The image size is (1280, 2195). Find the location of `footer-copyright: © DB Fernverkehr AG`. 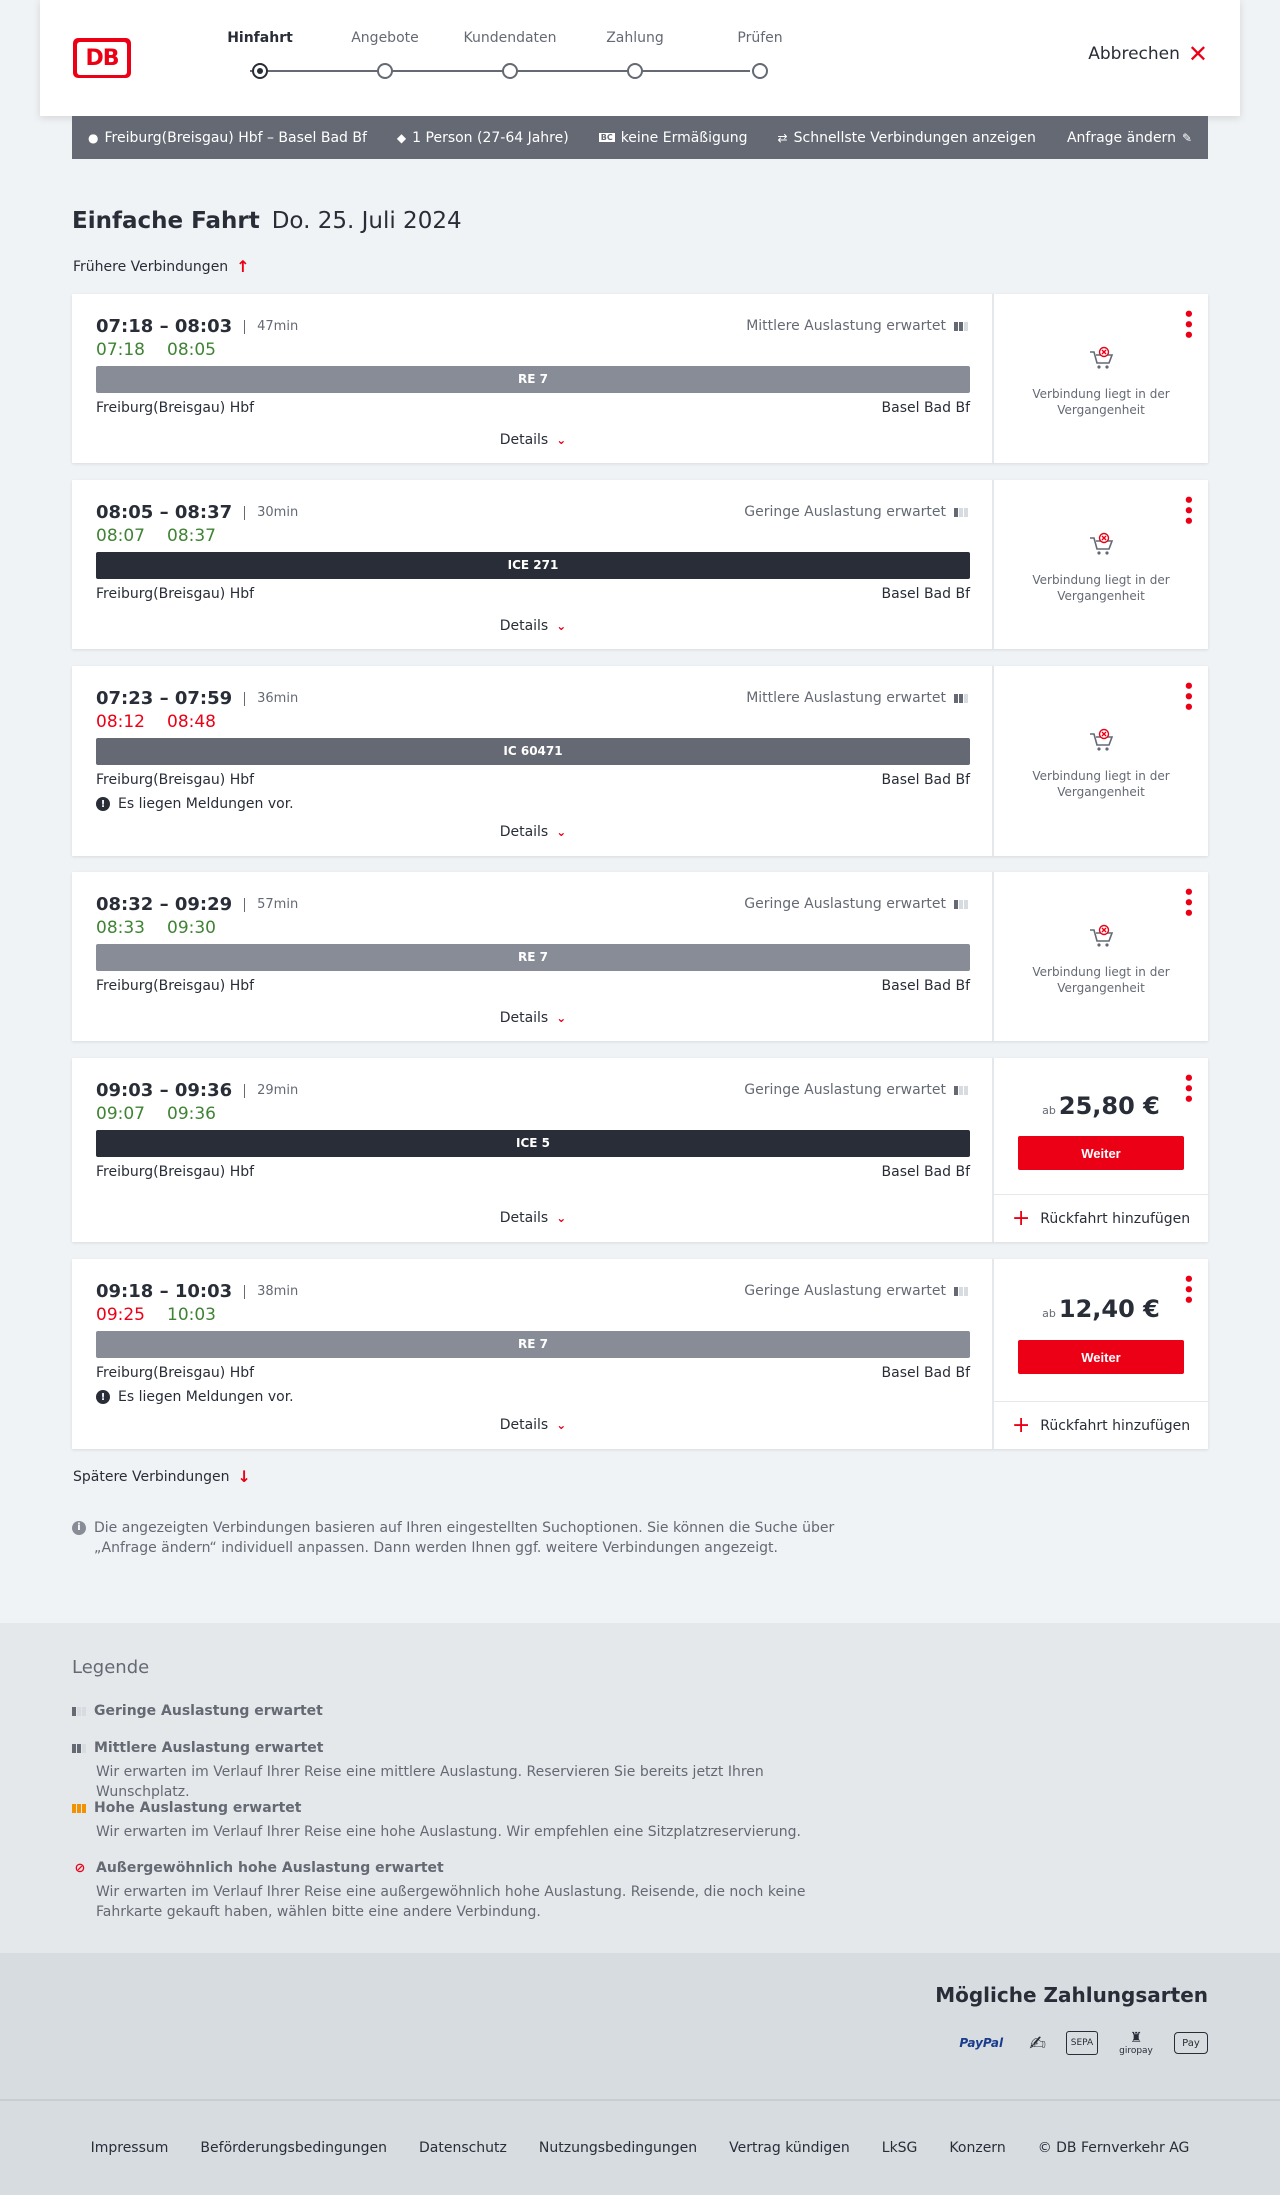

footer-copyright: © DB Fernverkehr AG is located at coordinates (1113, 2148).